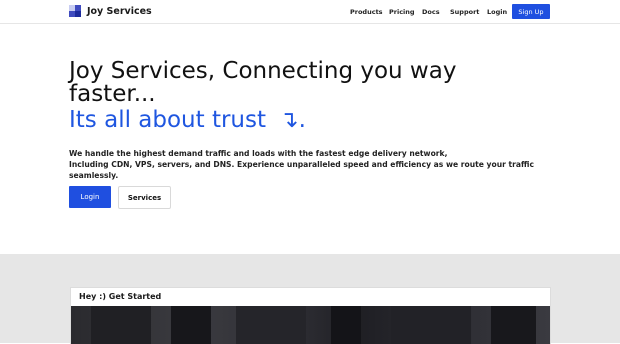 The width and height of the screenshot is (620, 344). I want to click on signup-button: Sign Up, so click(531, 11).